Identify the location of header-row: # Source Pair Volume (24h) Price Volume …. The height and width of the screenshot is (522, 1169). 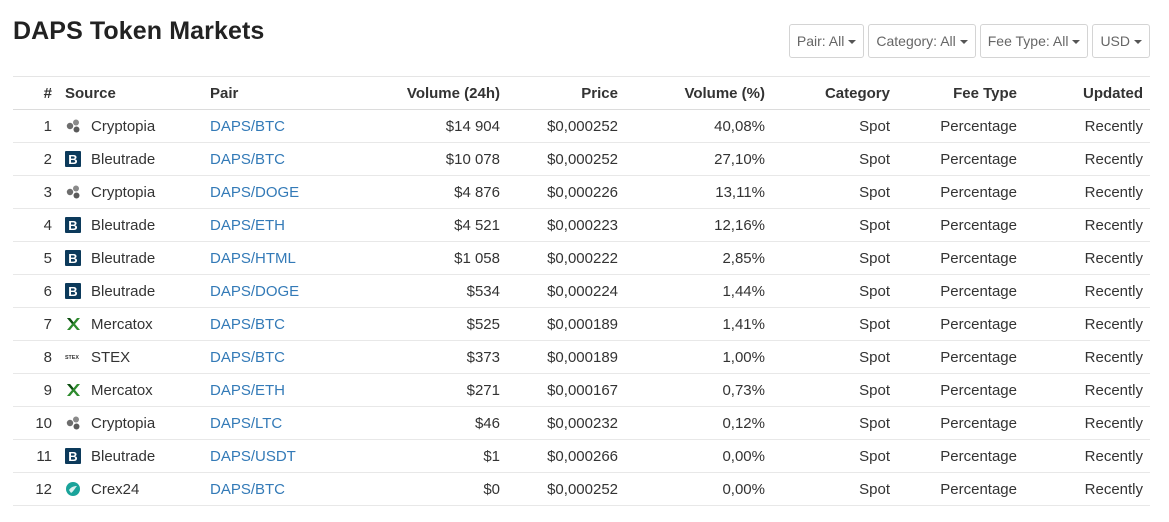
(581, 93).